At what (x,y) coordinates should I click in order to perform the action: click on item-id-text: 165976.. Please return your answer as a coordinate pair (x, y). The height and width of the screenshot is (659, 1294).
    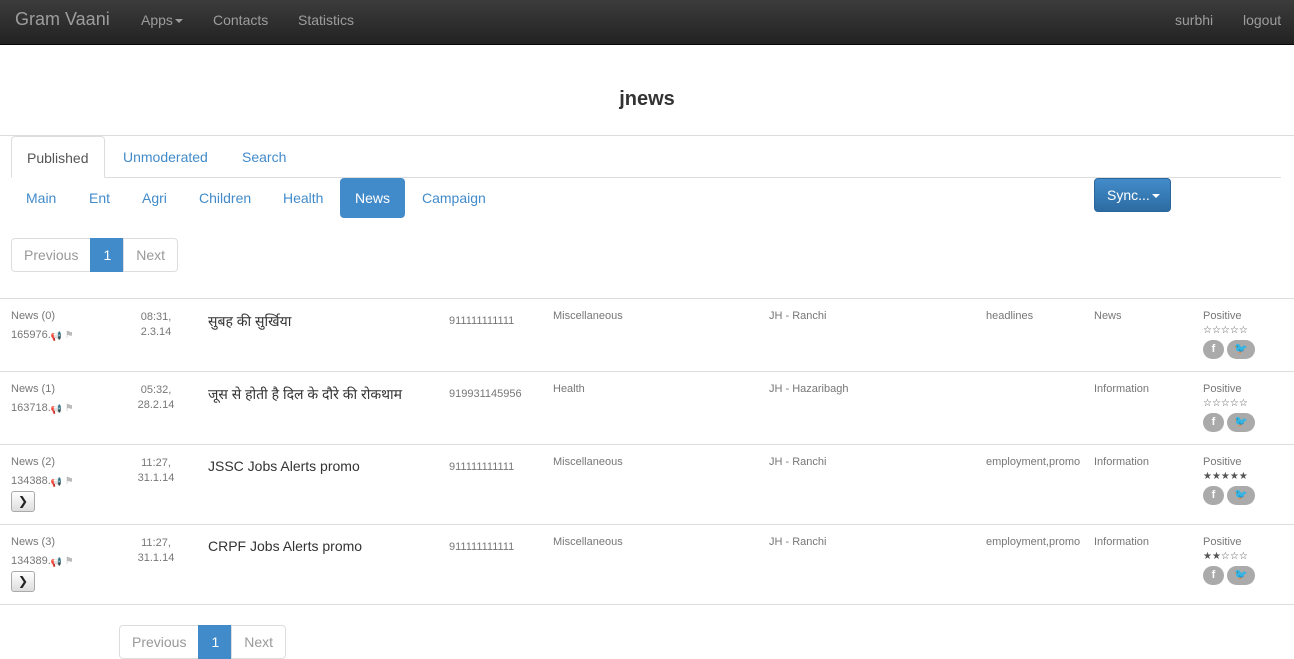
    Looking at the image, I should click on (31, 335).